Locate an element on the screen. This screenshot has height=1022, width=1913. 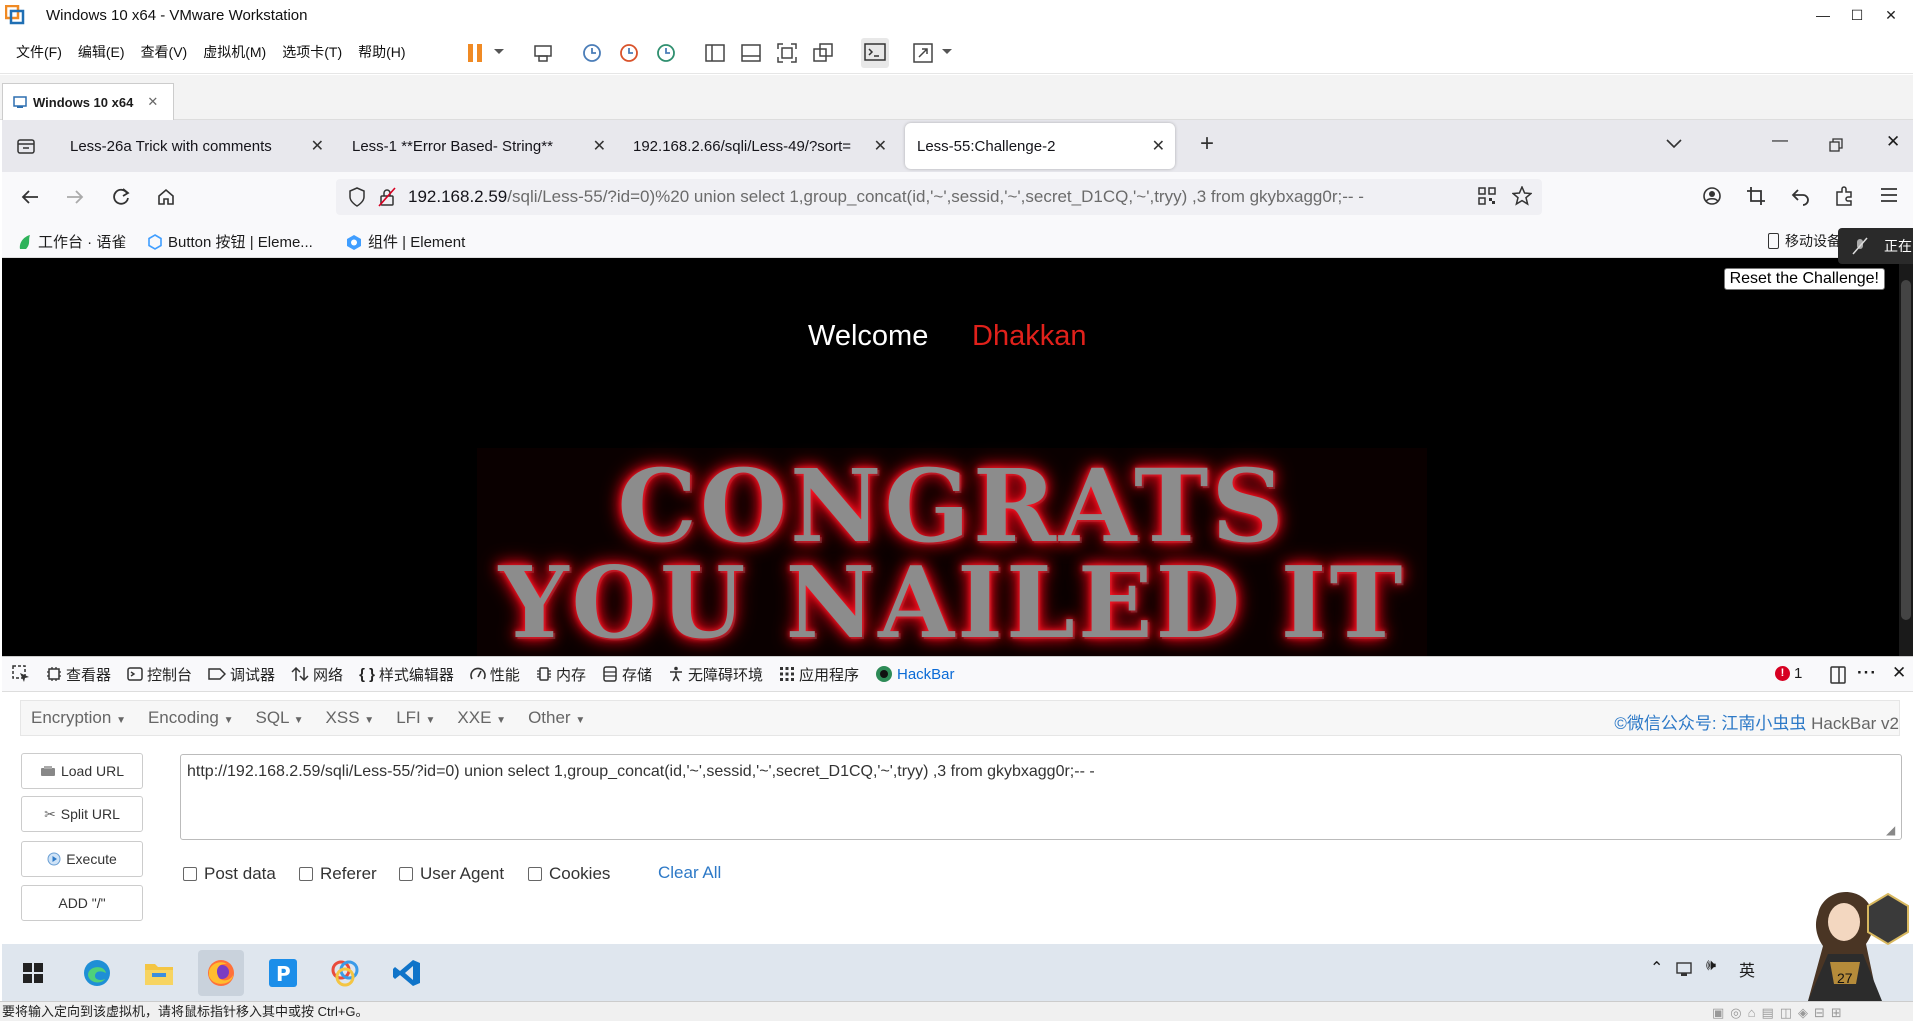
send-ctrl-alt-del-icon is located at coordinates (543, 53).